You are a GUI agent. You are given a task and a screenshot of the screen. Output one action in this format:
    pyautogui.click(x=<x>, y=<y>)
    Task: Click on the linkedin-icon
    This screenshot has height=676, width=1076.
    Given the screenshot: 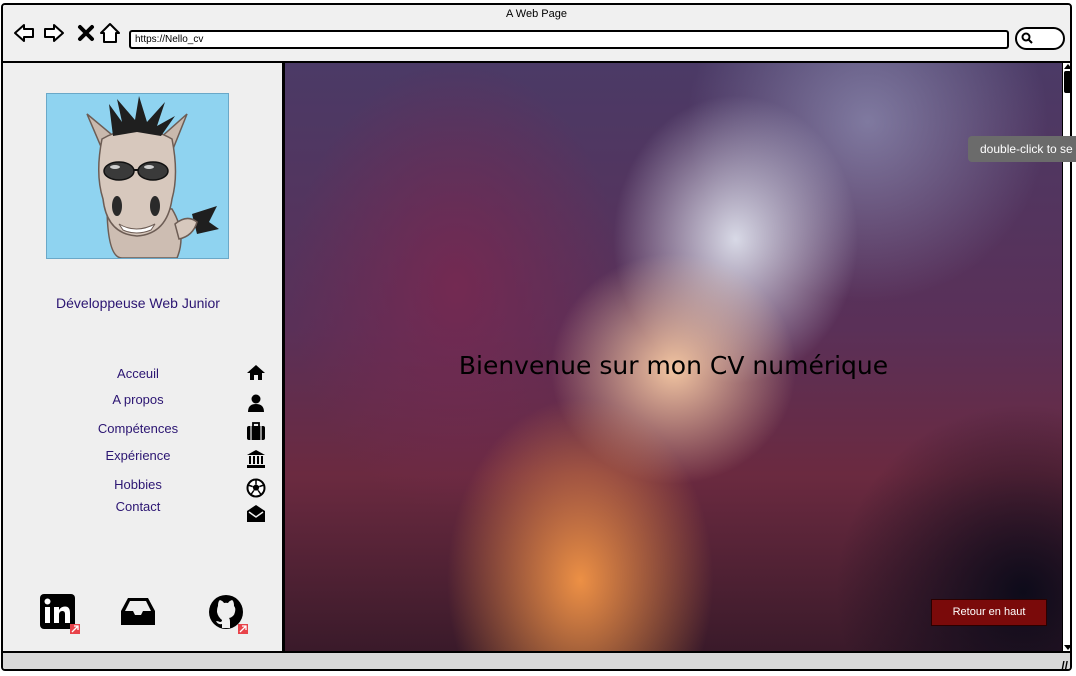 What is the action you would take?
    pyautogui.click(x=60, y=614)
    